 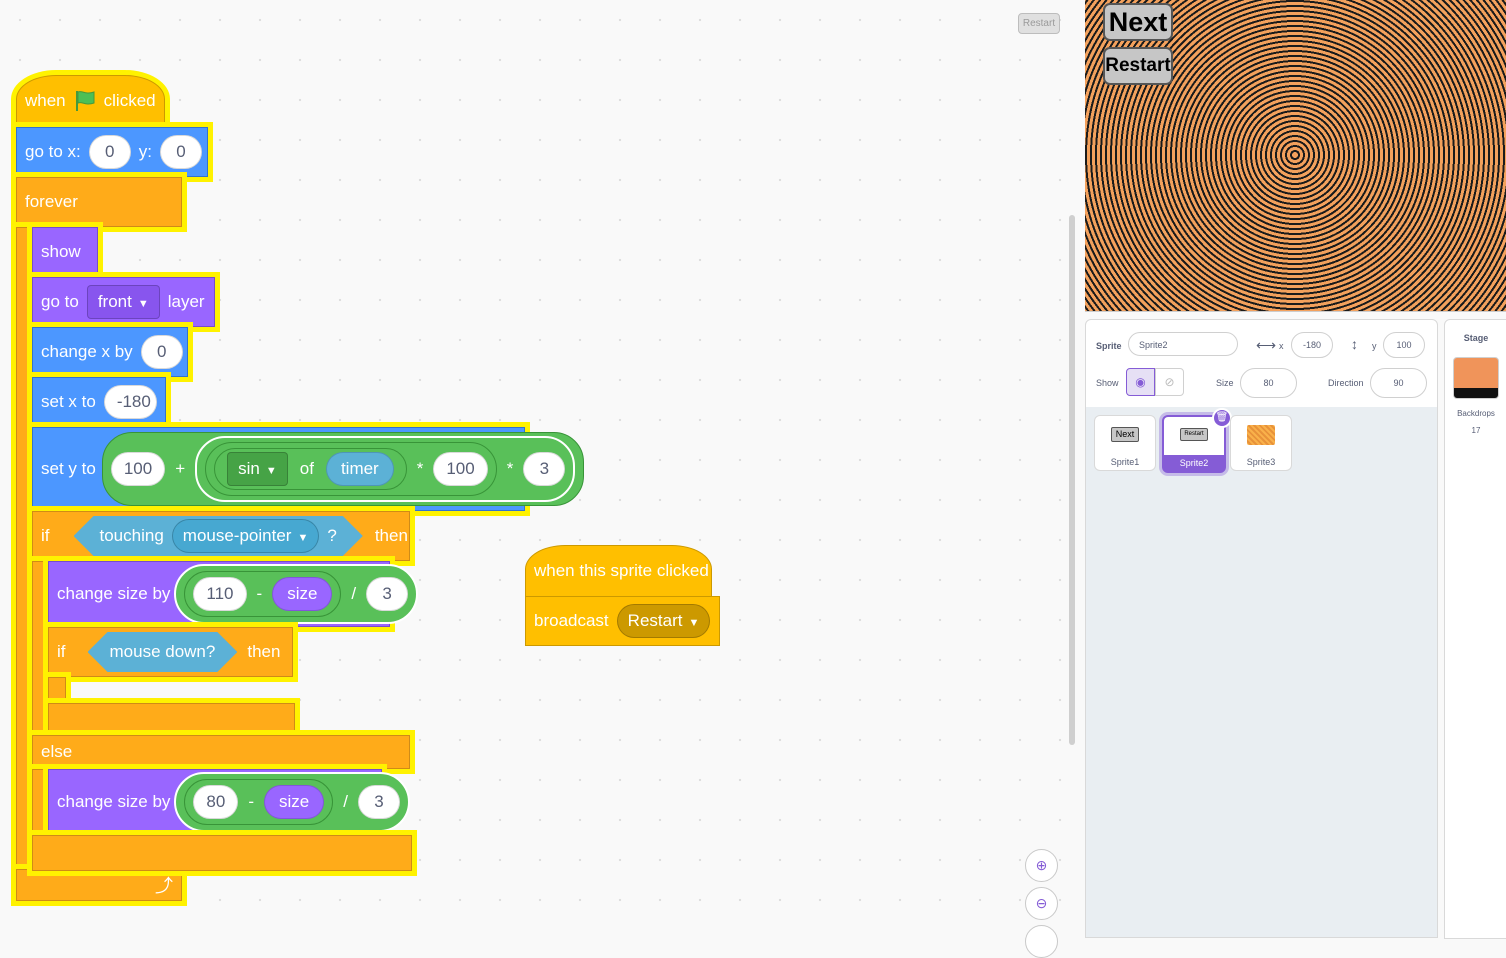 I want to click on sety-mult2-input: 3, so click(x=544, y=469).